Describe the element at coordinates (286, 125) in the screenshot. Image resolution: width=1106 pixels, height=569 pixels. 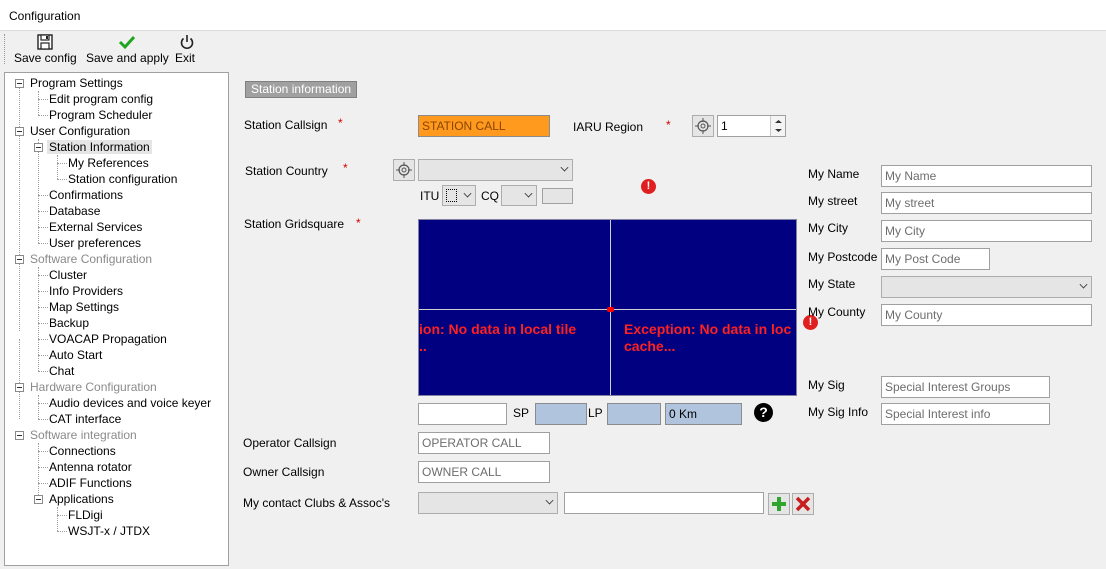
I see `station-callsign-label: Station Callsign` at that location.